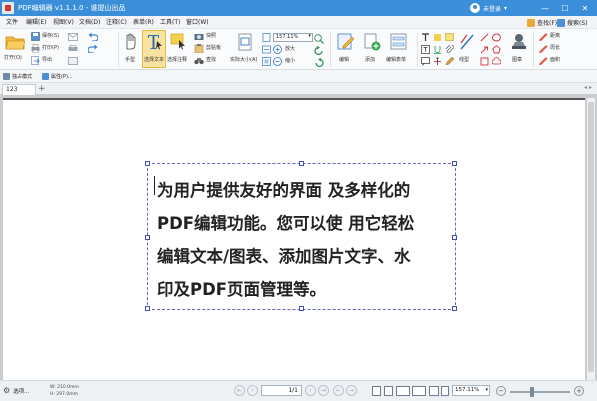 This screenshot has height=401, width=597. I want to click on standalone-mode-button: 独占模式, so click(17, 76).